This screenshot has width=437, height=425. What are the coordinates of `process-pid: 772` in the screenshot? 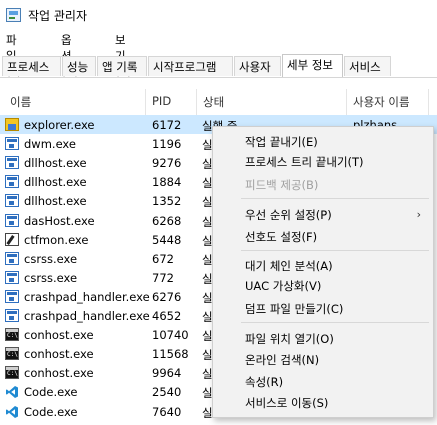 It's located at (163, 277).